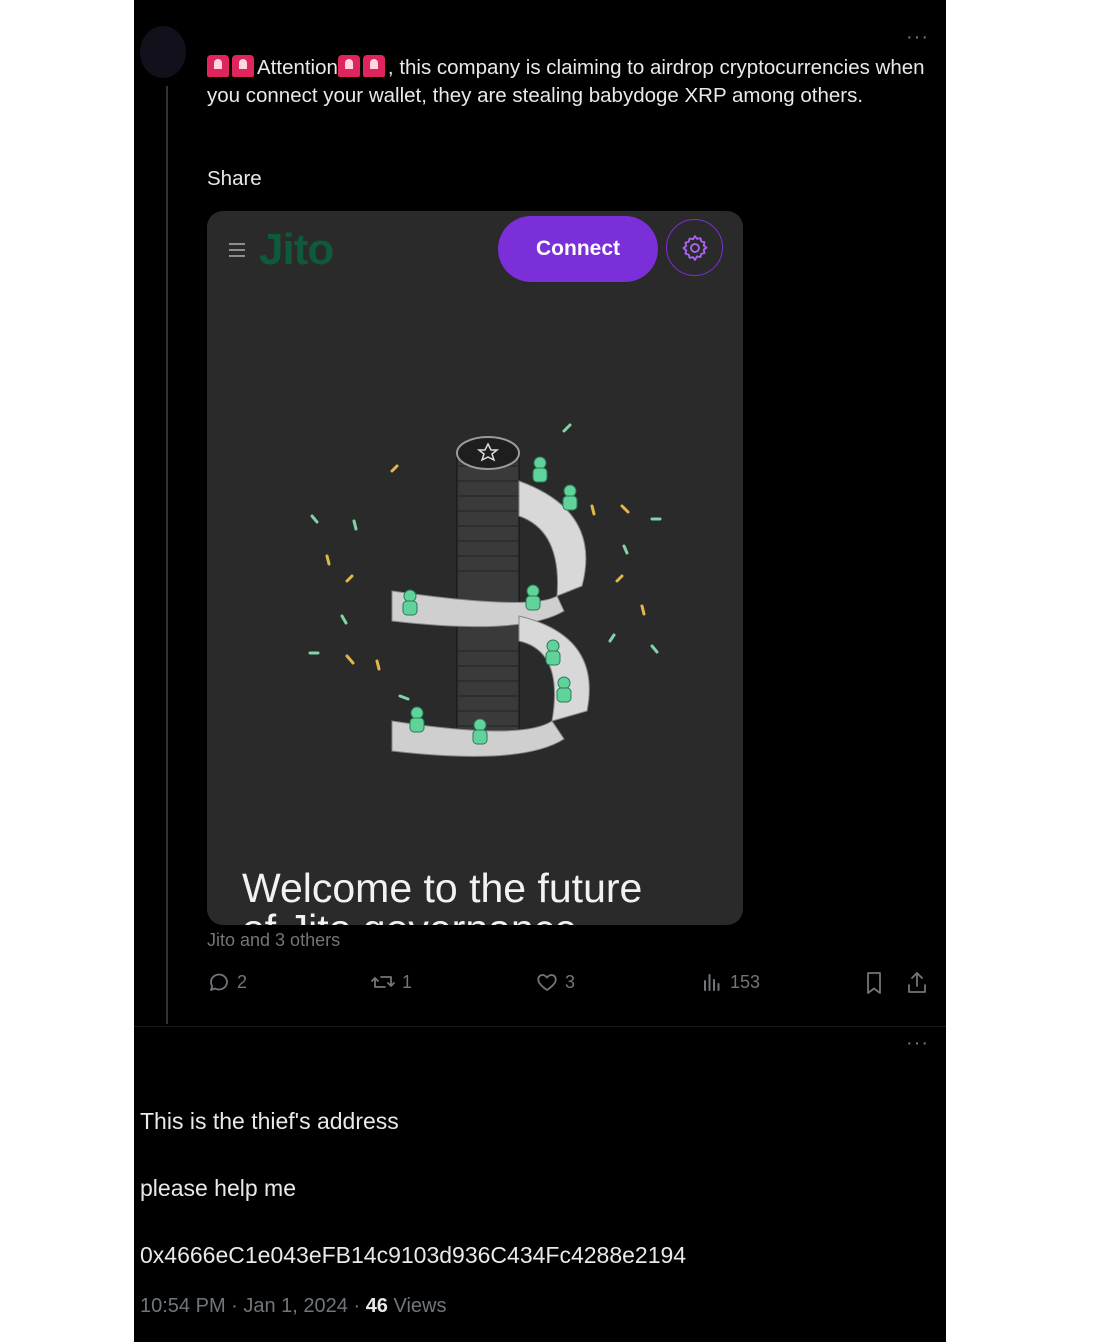  I want to click on view-count: 153, so click(745, 981).